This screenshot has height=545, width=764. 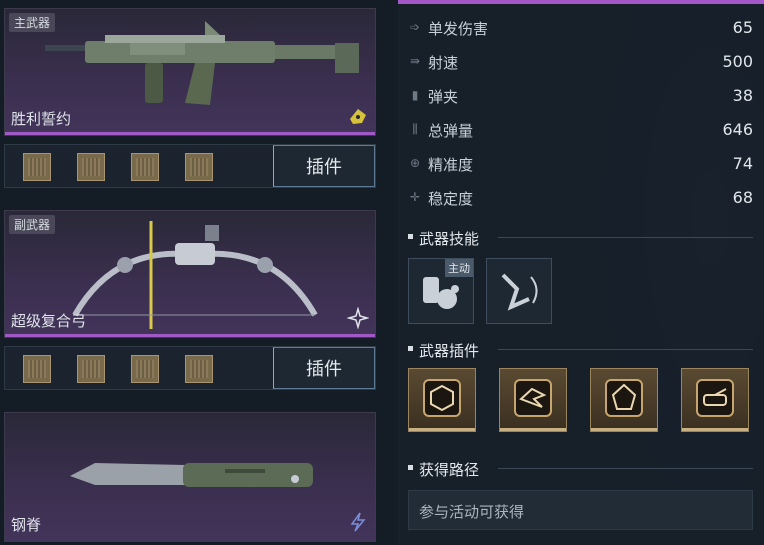 I want to click on stat-stability: ✛ 稳定度 68, so click(x=580, y=198).